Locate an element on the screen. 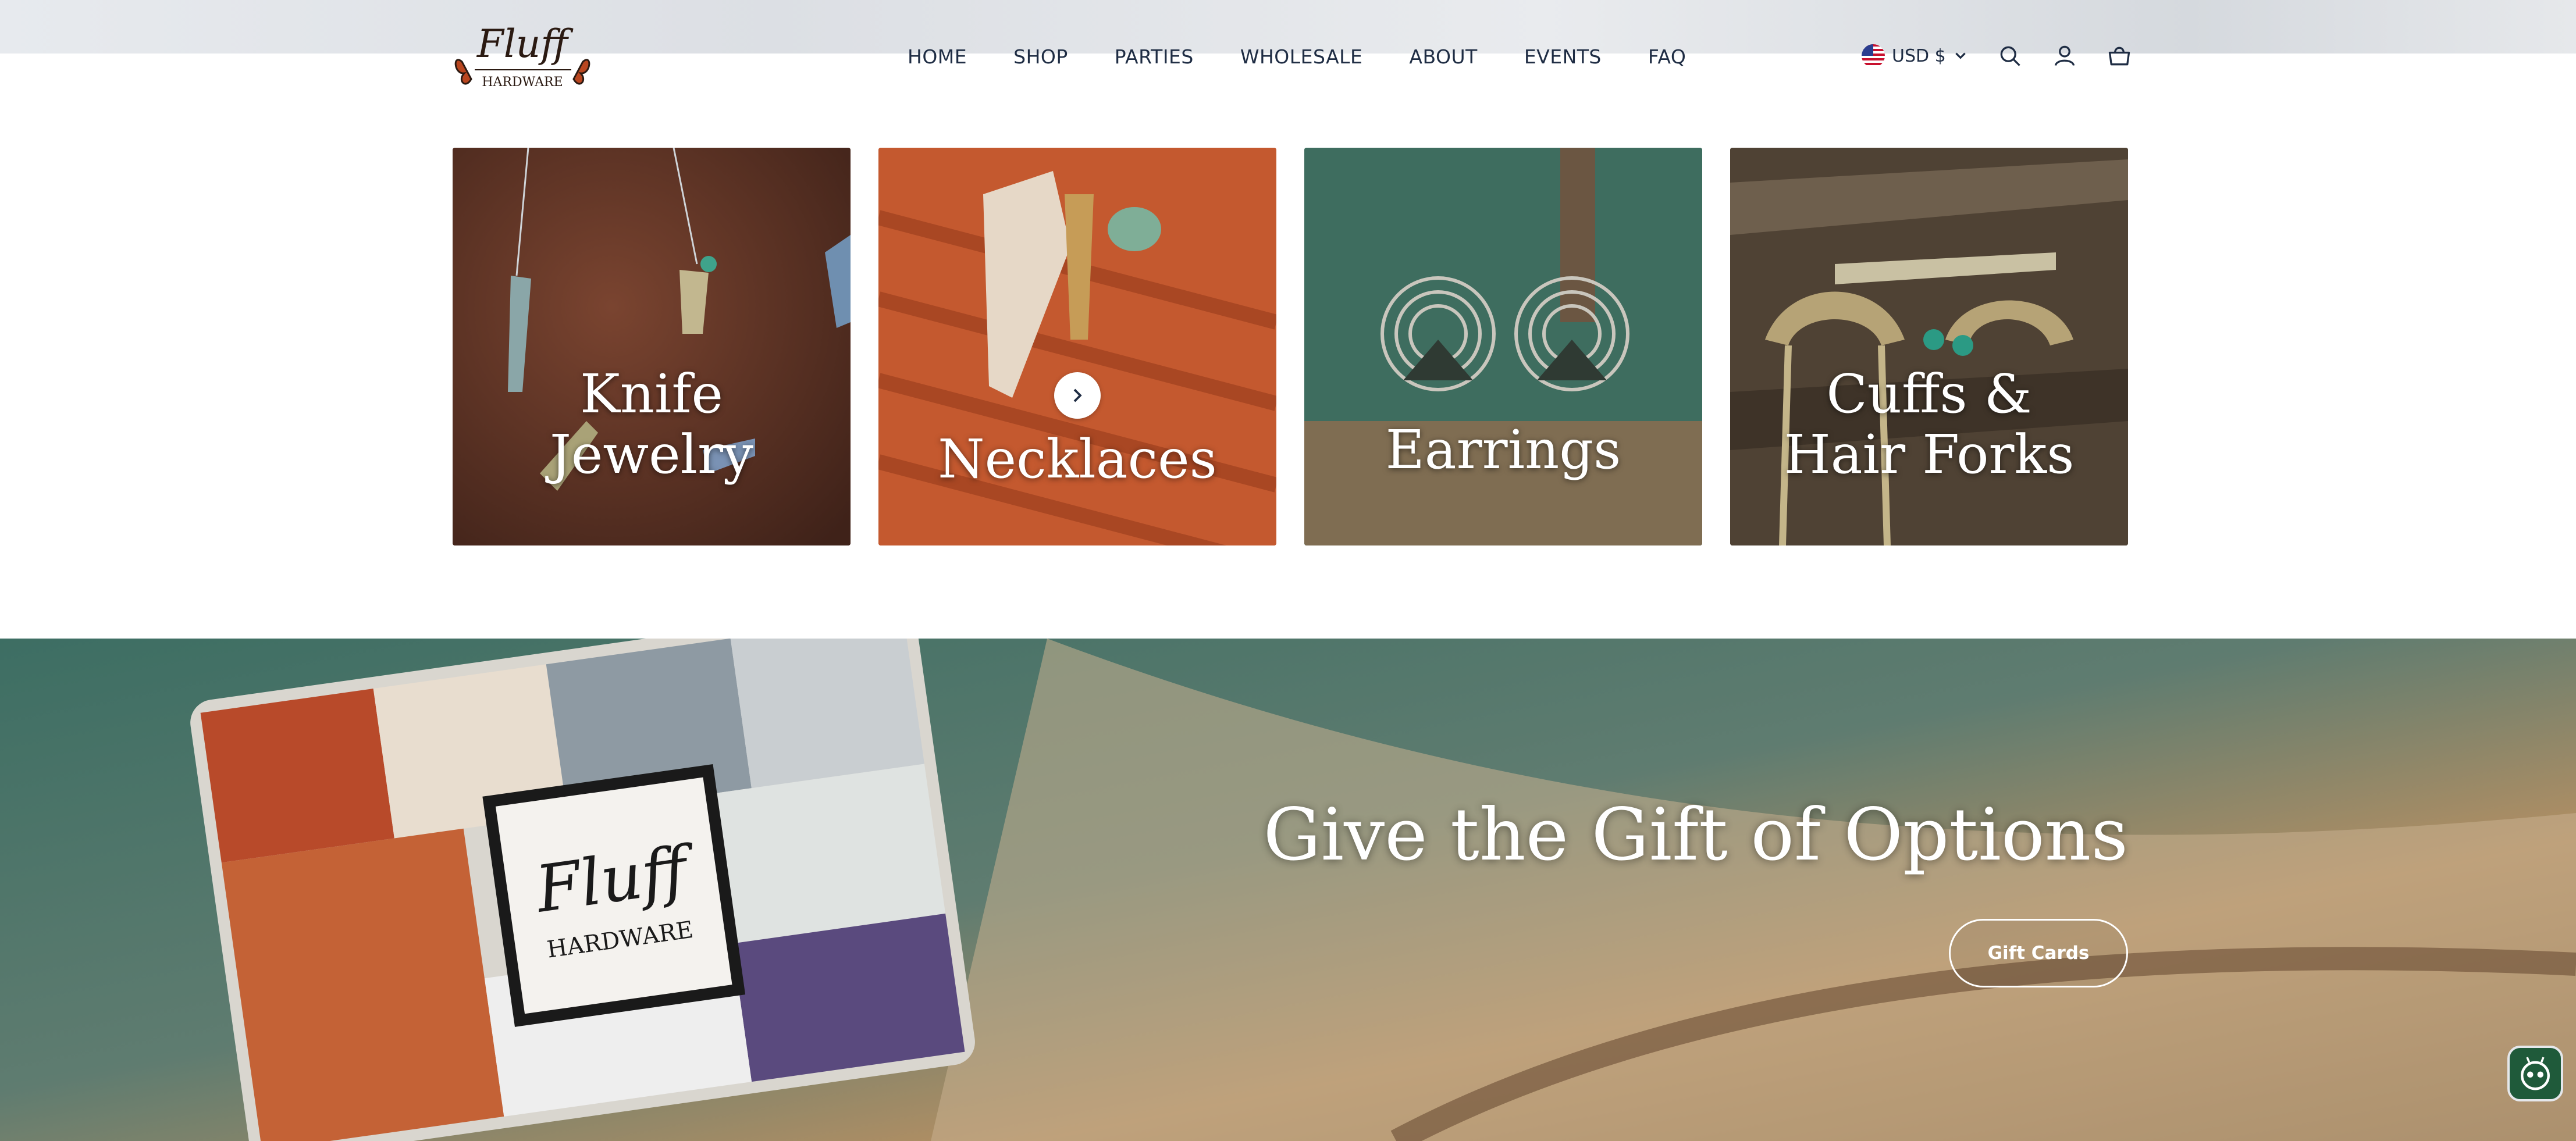 Image resolution: width=2576 pixels, height=1141 pixels. brand-logo: Fluff HARDWARE is located at coordinates (522, 56).